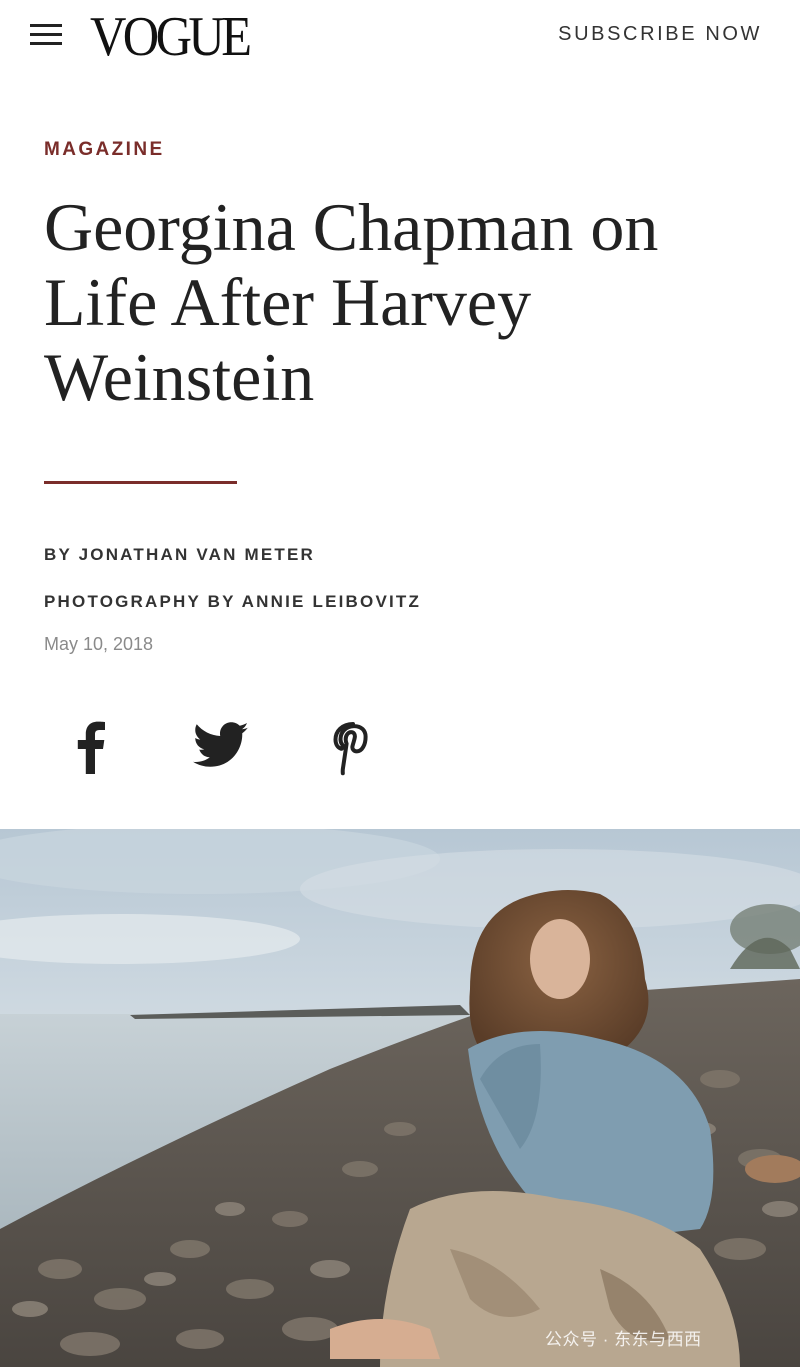 This screenshot has height=1367, width=800. Describe the element at coordinates (92, 746) in the screenshot. I see `facebook-icon` at that location.